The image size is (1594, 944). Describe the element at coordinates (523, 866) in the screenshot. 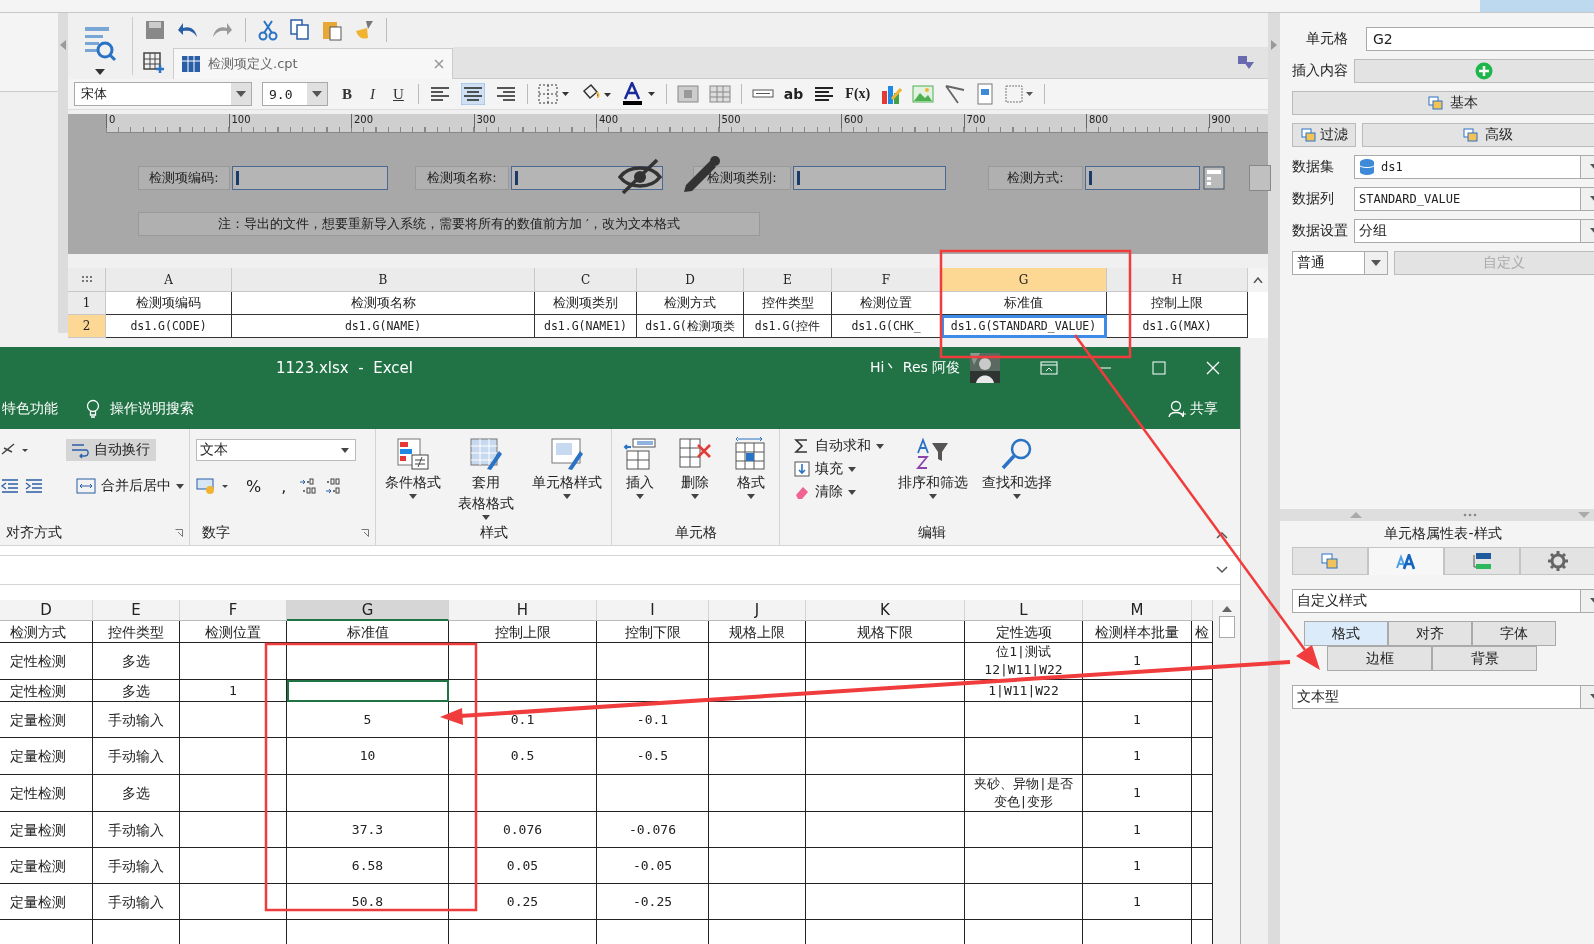

I see `table-cell: 0.05` at that location.